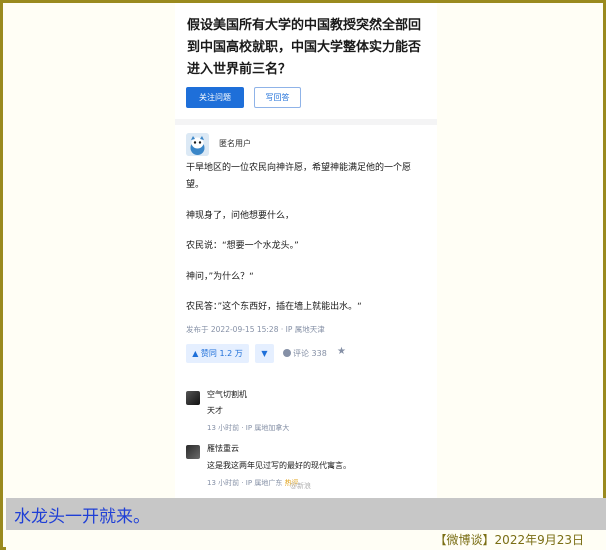  What do you see at coordinates (279, 465) in the screenshot?
I see `comment-text: 这是我这两年见过写的最好的现代寓言。` at bounding box center [279, 465].